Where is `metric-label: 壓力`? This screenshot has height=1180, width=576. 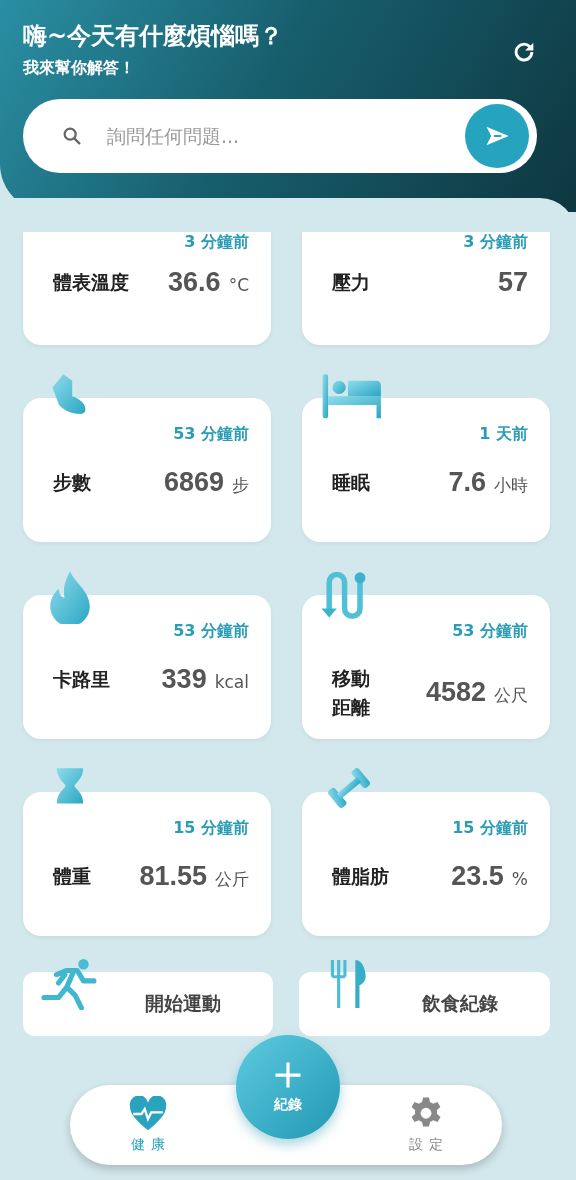
metric-label: 壓力 is located at coordinates (351, 283).